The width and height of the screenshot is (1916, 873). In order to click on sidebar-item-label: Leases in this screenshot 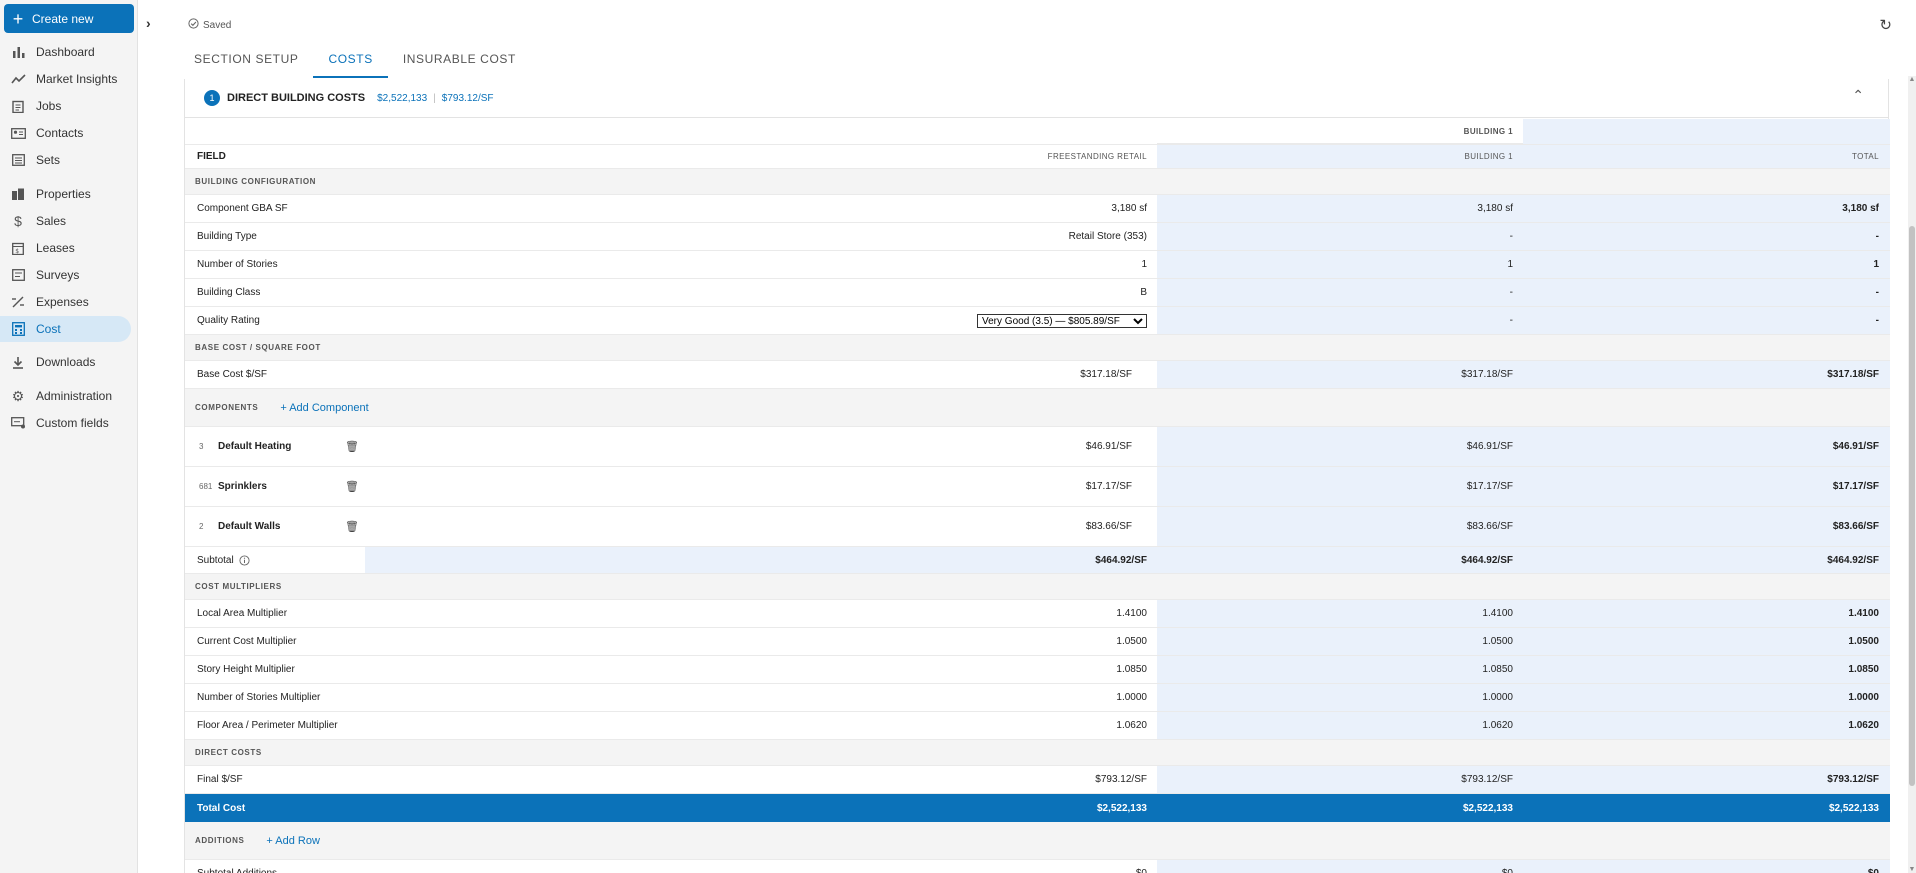, I will do `click(55, 248)`.